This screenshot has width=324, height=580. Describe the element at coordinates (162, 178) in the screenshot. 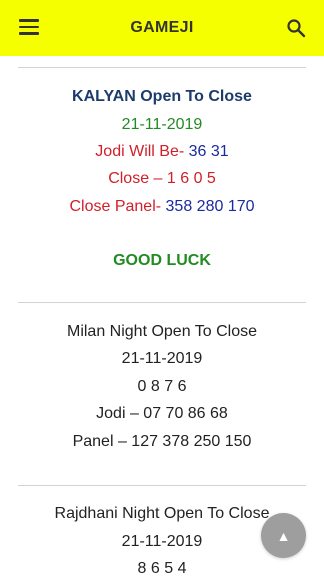

I see `close-line: Close – 1 6 0 5` at that location.